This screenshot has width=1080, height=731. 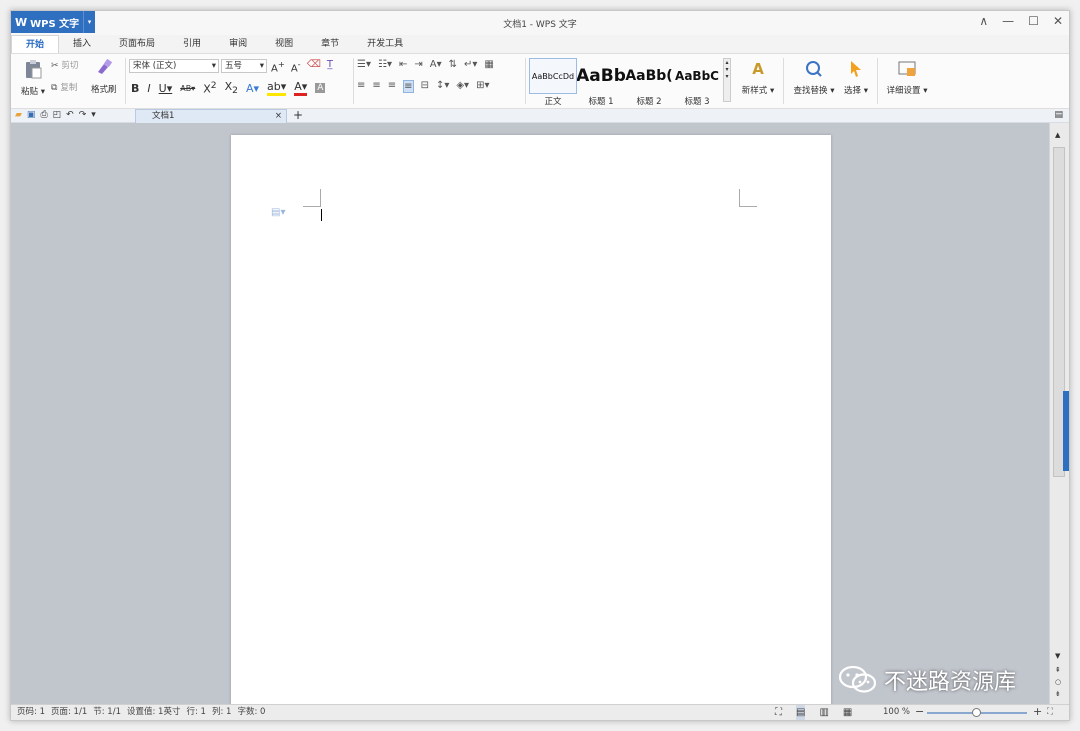 What do you see at coordinates (148, 88) in the screenshot?
I see `italic-icon: I` at bounding box center [148, 88].